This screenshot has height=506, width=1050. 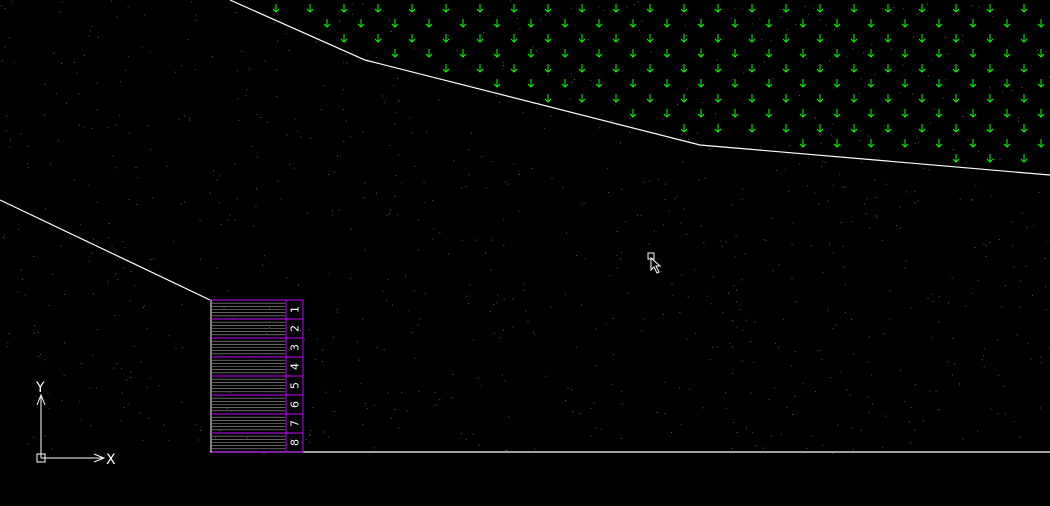 I want to click on panel-number-7: 7, so click(x=295, y=423).